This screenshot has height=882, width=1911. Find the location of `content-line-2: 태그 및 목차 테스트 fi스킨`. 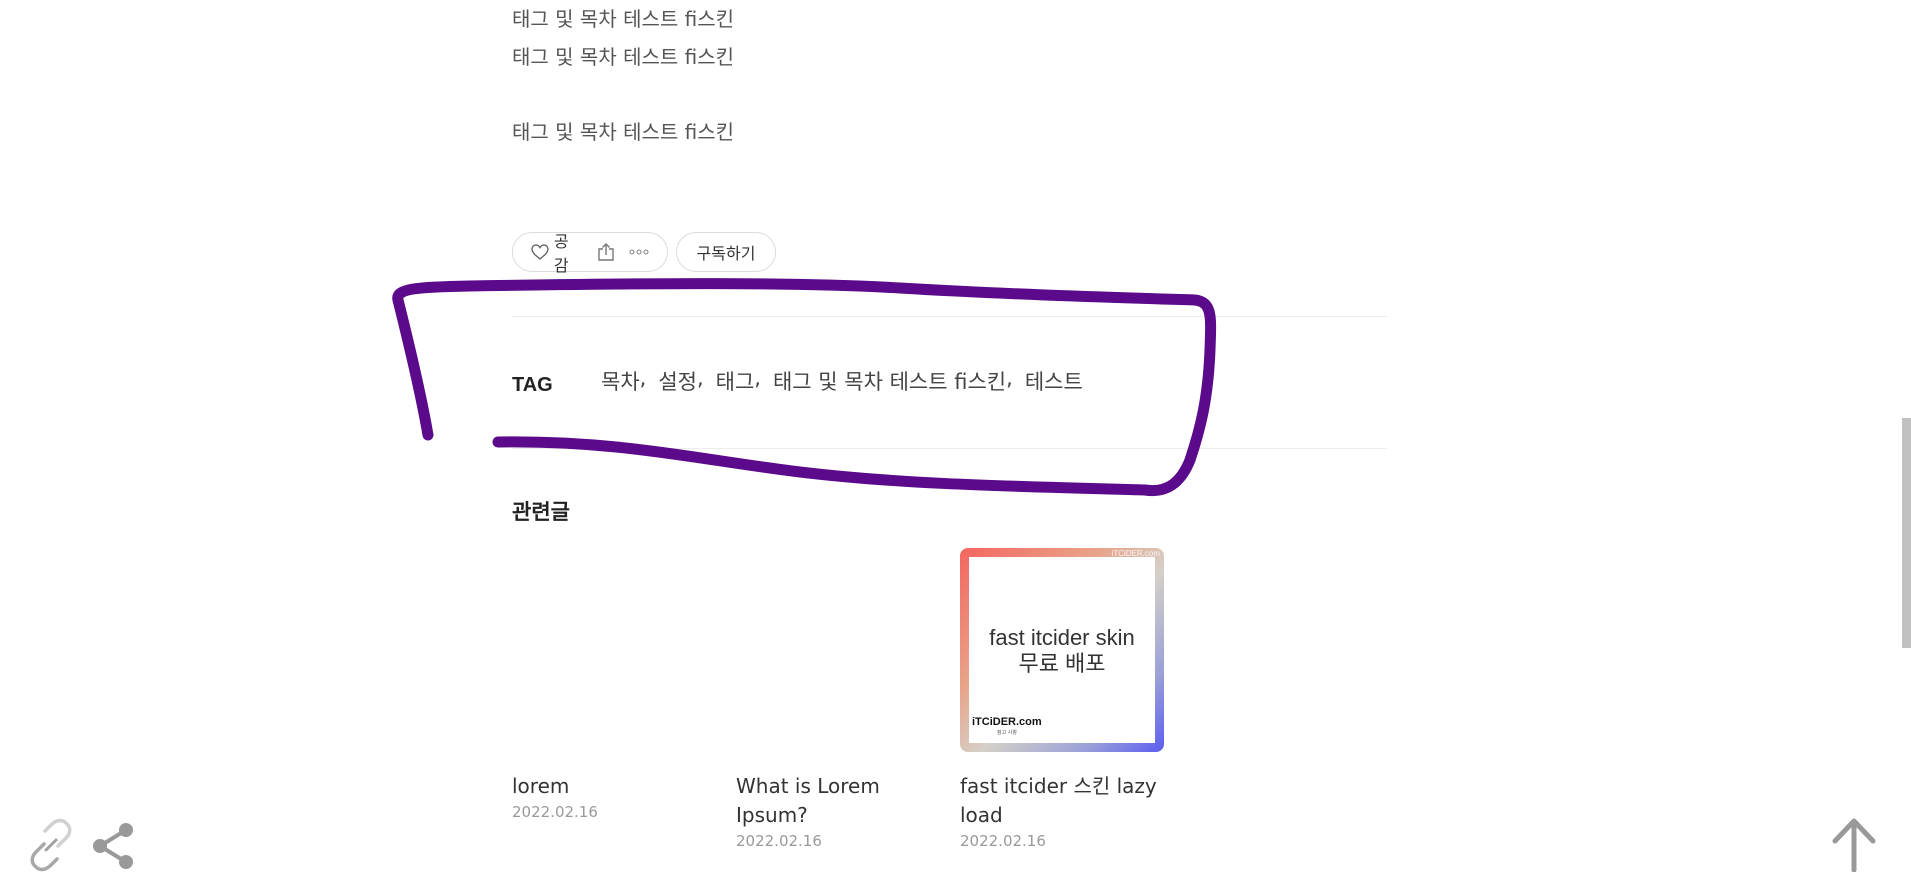

content-line-2: 태그 및 목차 테스트 fi스킨 is located at coordinates (623, 57).